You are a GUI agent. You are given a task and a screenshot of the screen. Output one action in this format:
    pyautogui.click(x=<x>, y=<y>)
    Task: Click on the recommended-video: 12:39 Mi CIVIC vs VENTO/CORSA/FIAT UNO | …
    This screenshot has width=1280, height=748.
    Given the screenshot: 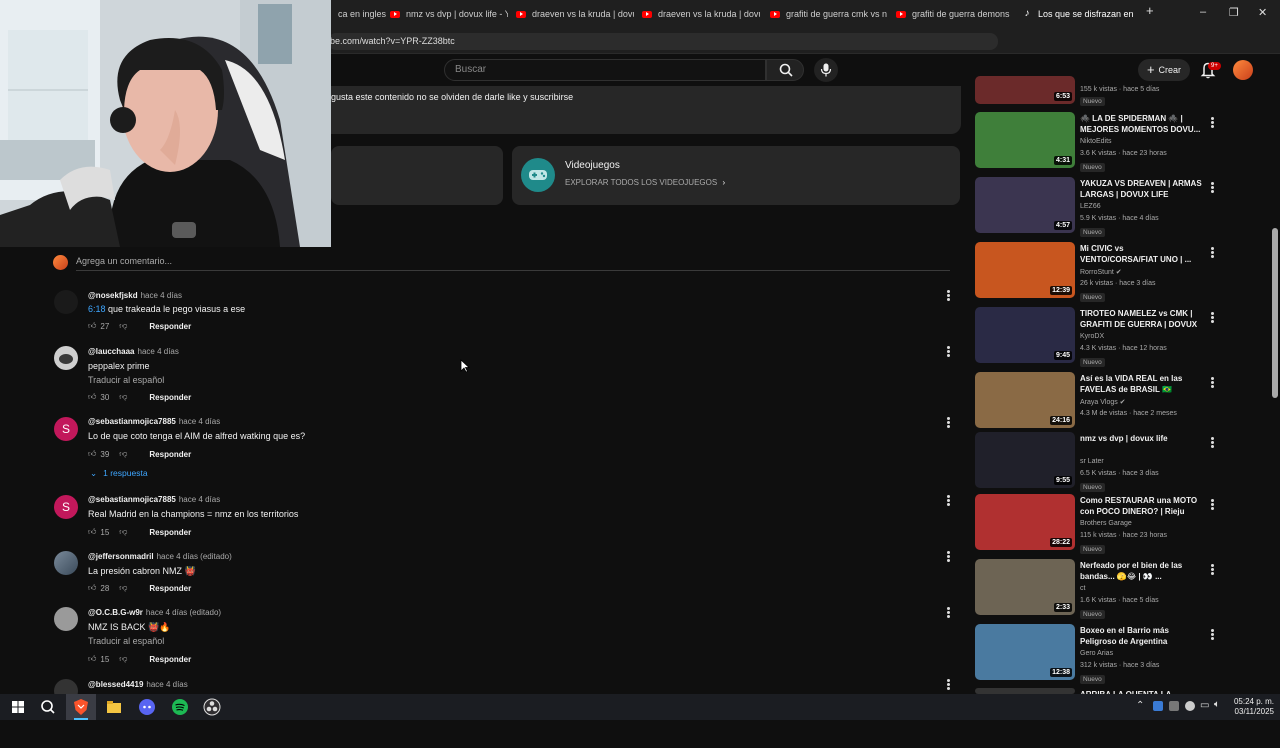 What is the action you would take?
    pyautogui.click(x=1125, y=272)
    